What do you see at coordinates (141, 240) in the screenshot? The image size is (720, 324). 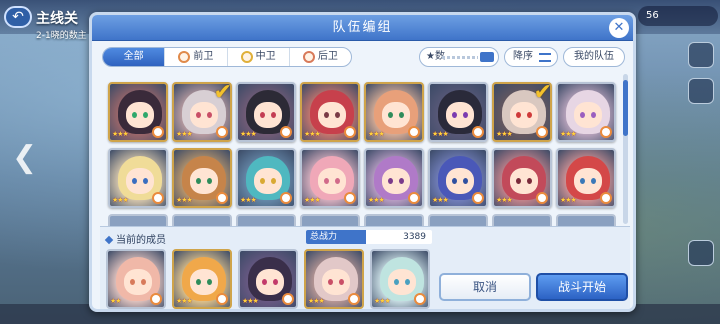 I see `members-label-text: 当前的成员` at bounding box center [141, 240].